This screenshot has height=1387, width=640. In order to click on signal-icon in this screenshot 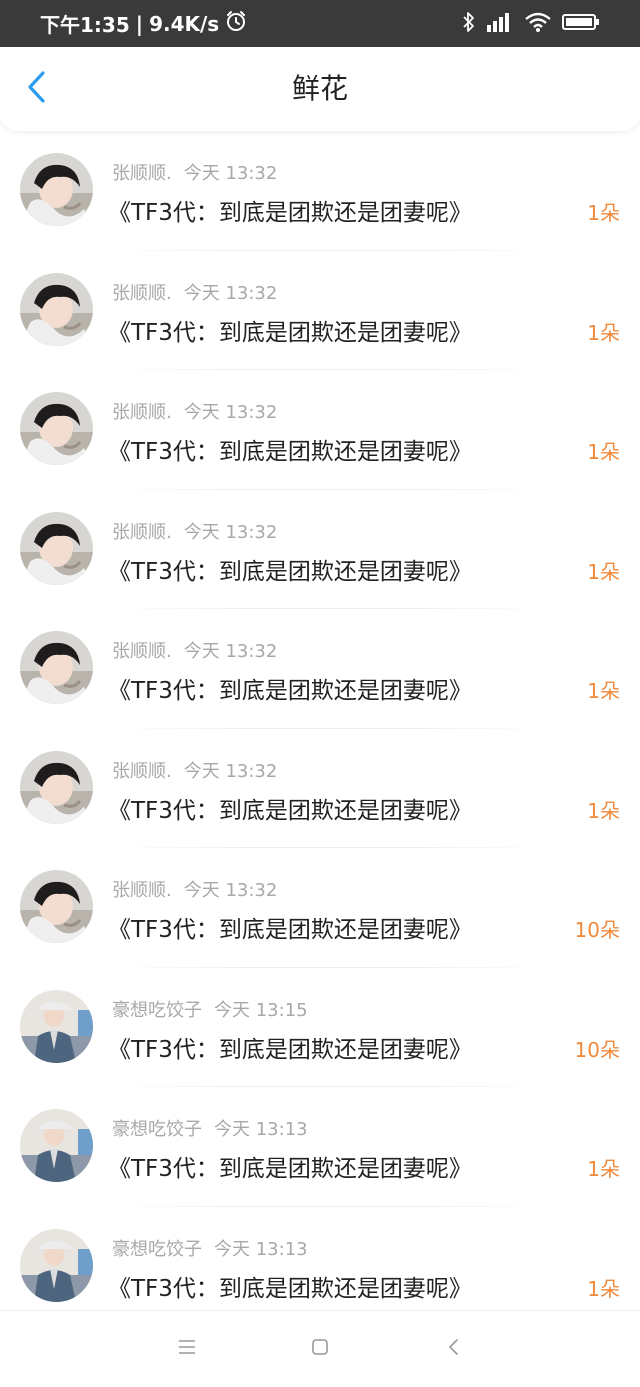, I will do `click(500, 24)`.